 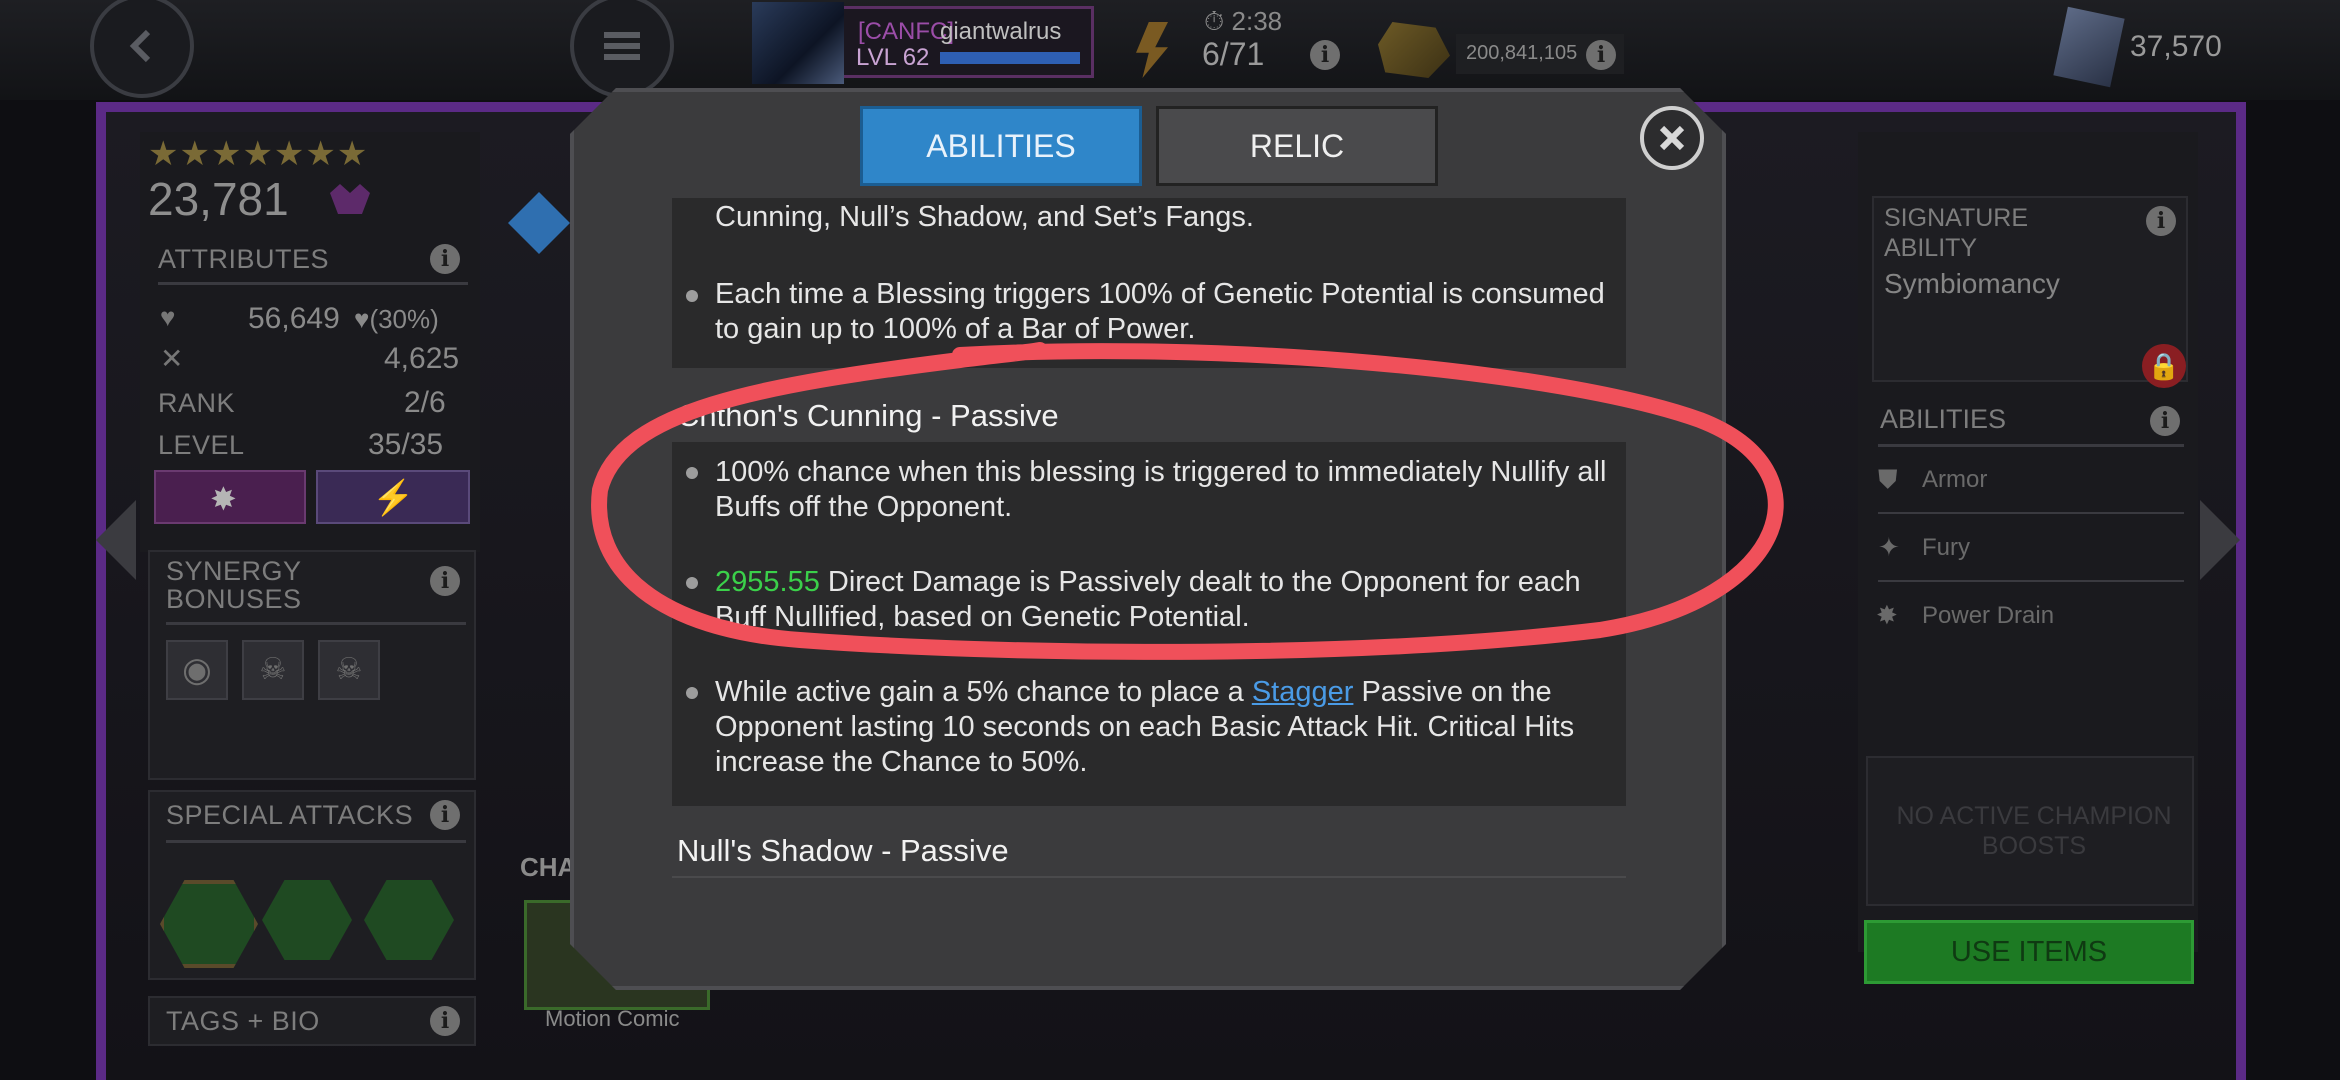 What do you see at coordinates (1972, 283) in the screenshot?
I see `signature-ability-name: Symbiomancy` at bounding box center [1972, 283].